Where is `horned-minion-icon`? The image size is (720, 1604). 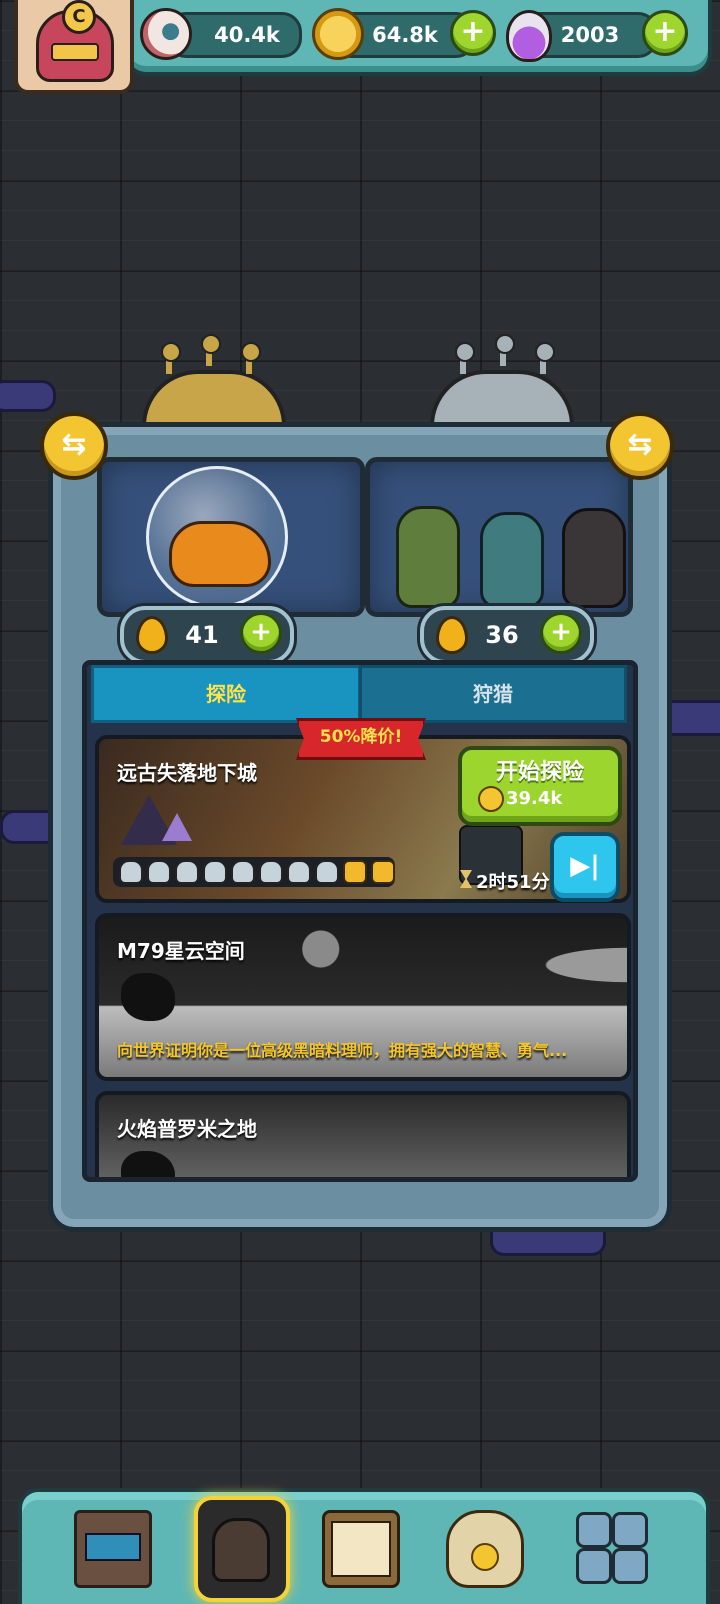 horned-minion-icon is located at coordinates (428, 557).